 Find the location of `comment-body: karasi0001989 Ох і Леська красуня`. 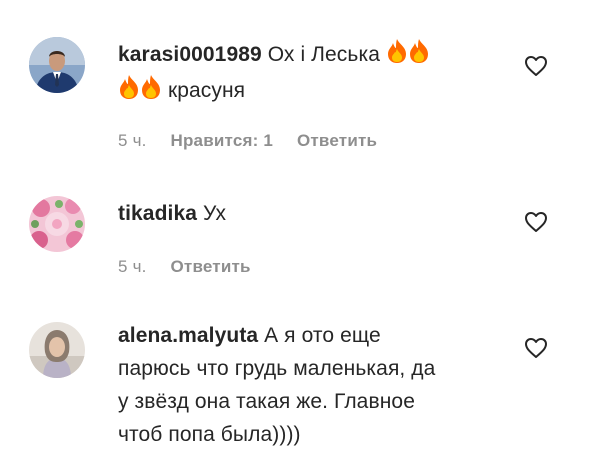

comment-body: karasi0001989 Ох і Леська красуня is located at coordinates (313, 74).